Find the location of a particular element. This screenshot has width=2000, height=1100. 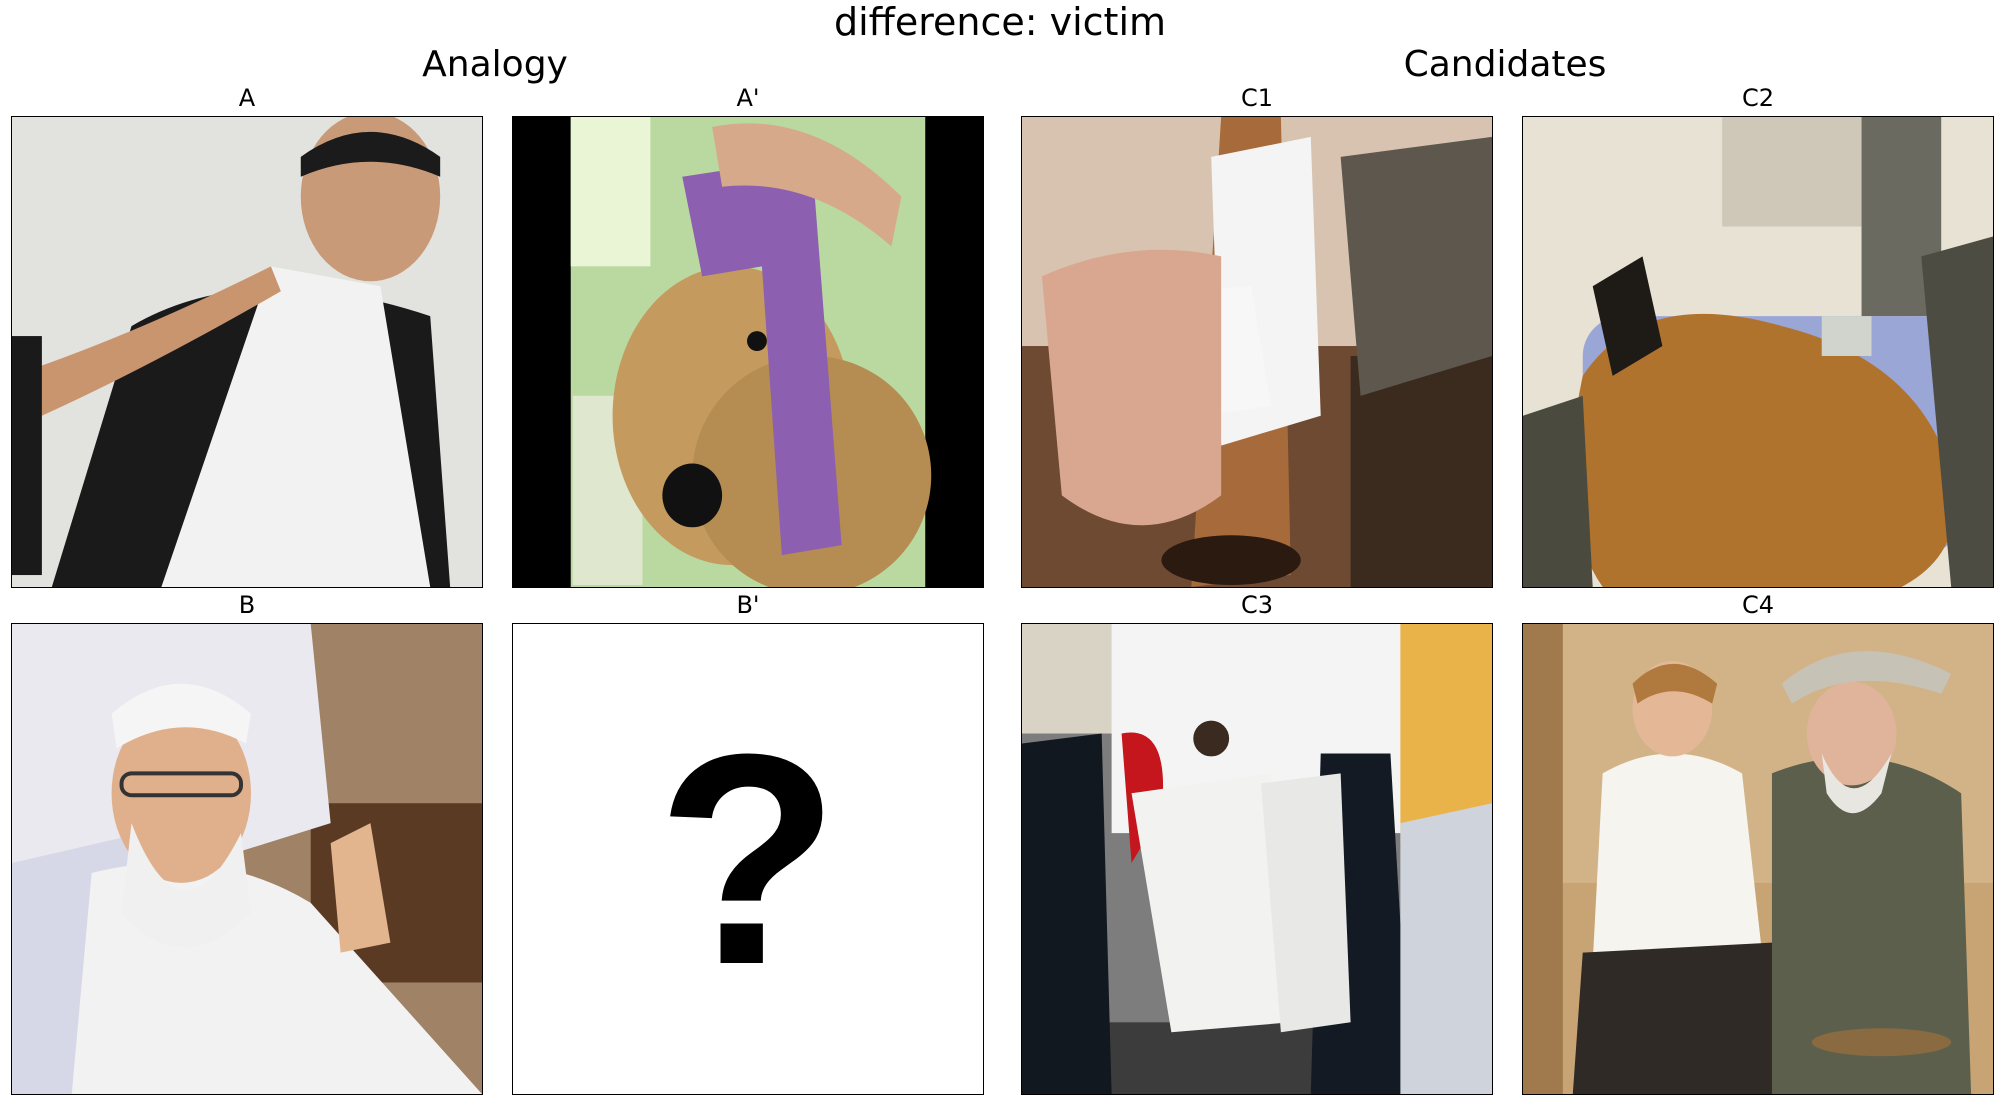

section-candidates-heading: Candidates is located at coordinates (1505, 64).